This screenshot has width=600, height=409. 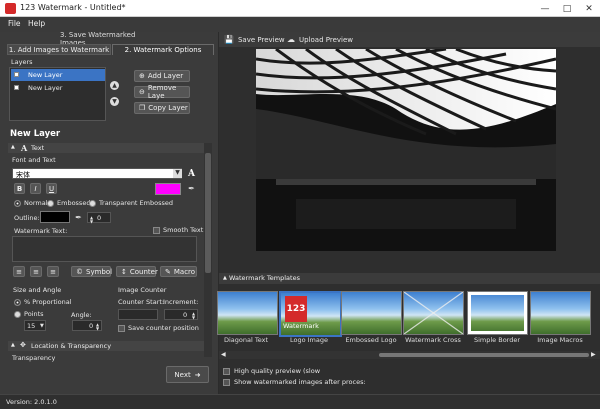 I want to click on plus-icon: ⊕, so click(x=142, y=76).